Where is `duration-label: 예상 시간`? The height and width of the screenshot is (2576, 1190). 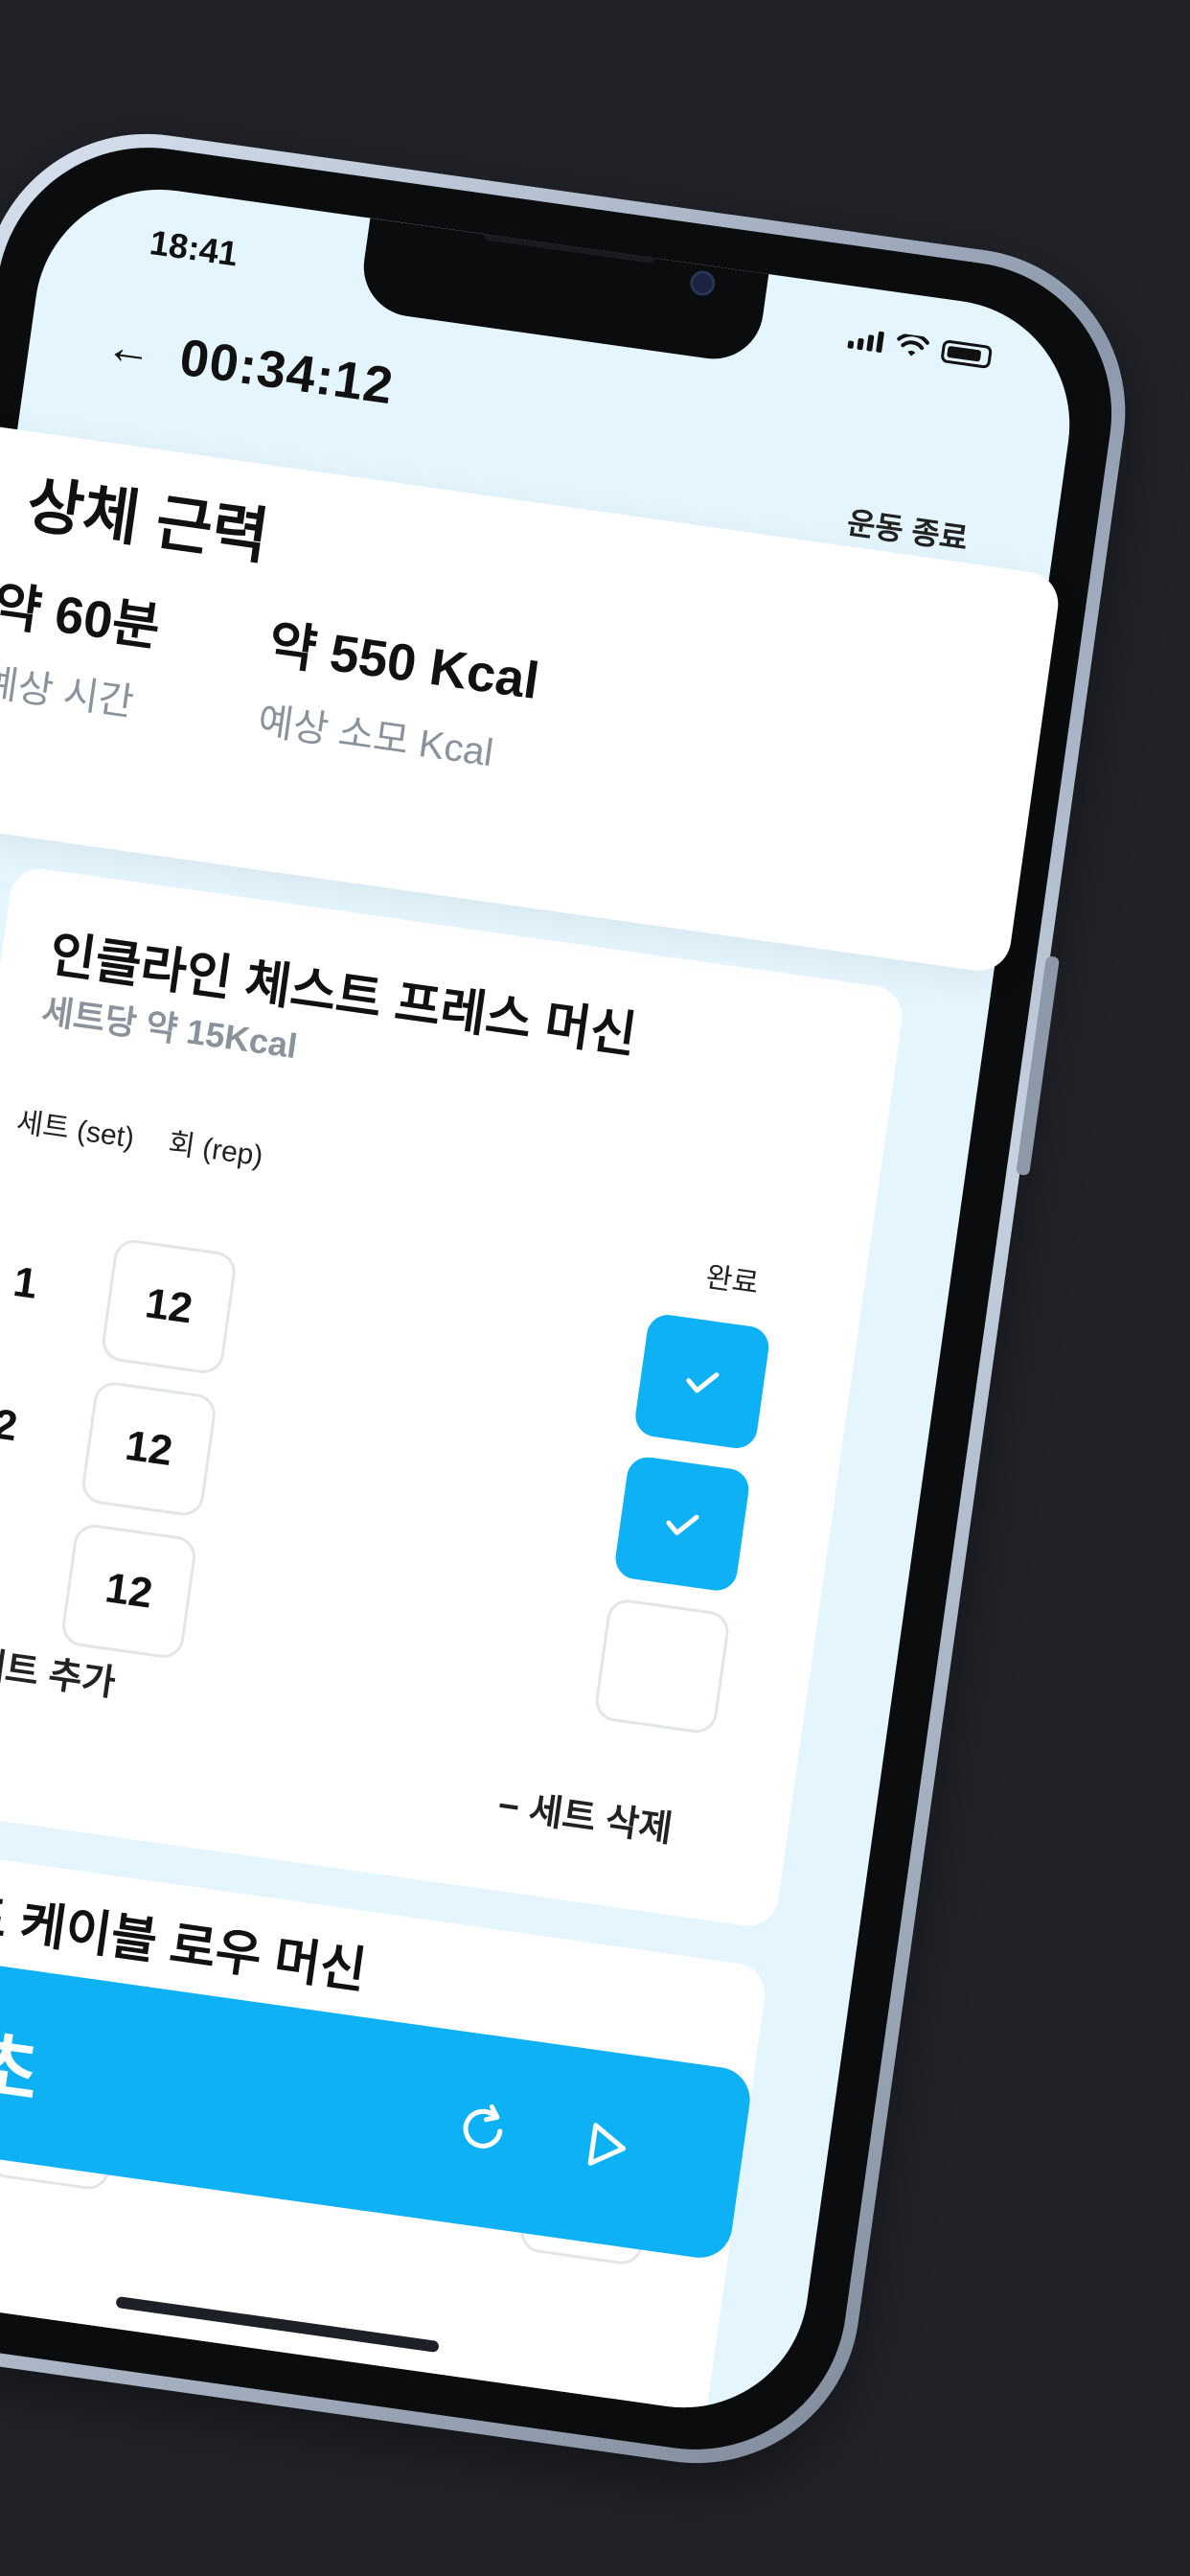
duration-label: 예상 시간 is located at coordinates (68, 692).